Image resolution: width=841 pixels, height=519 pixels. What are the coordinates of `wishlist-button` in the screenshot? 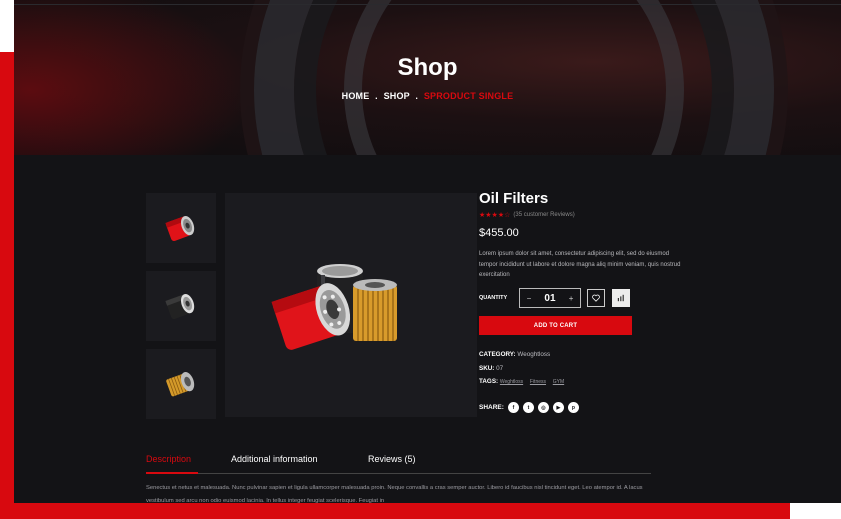 It's located at (596, 298).